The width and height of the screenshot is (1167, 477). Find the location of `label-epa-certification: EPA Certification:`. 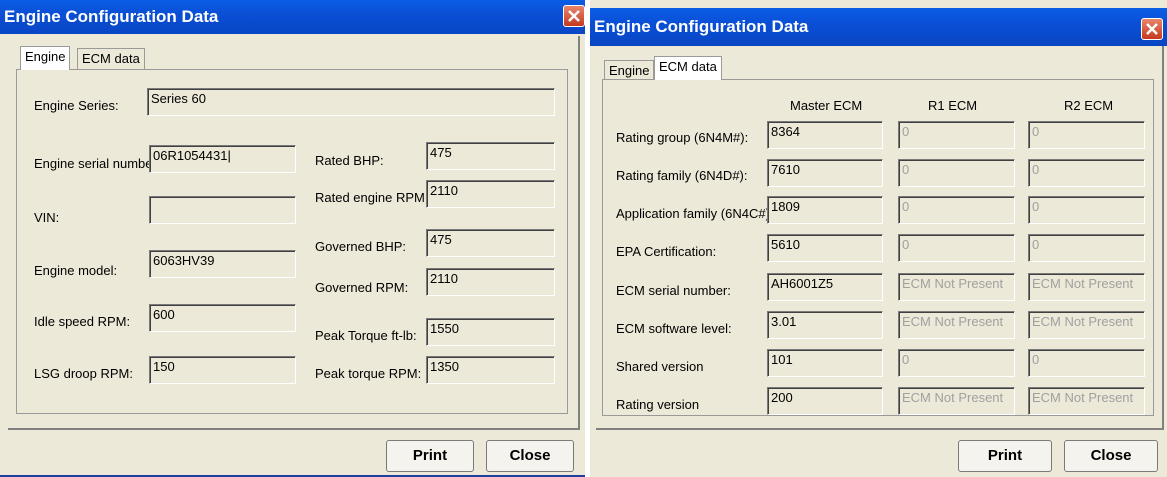

label-epa-certification: EPA Certification: is located at coordinates (666, 251).